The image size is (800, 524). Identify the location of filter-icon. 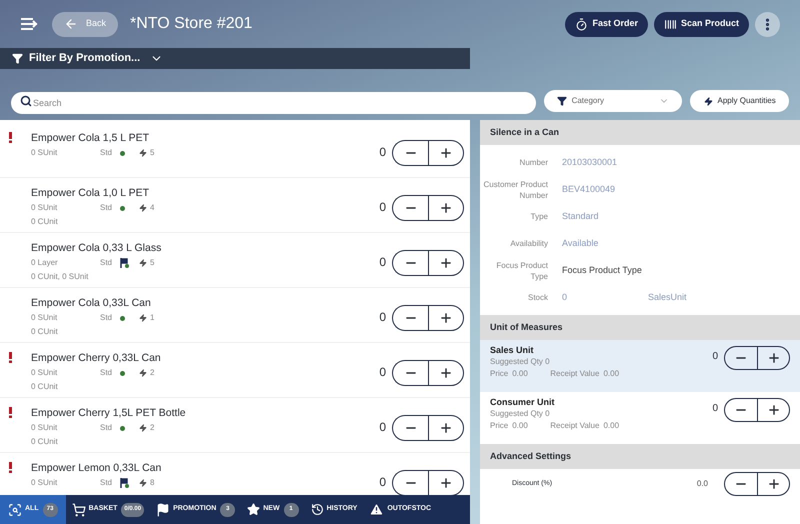
(561, 101).